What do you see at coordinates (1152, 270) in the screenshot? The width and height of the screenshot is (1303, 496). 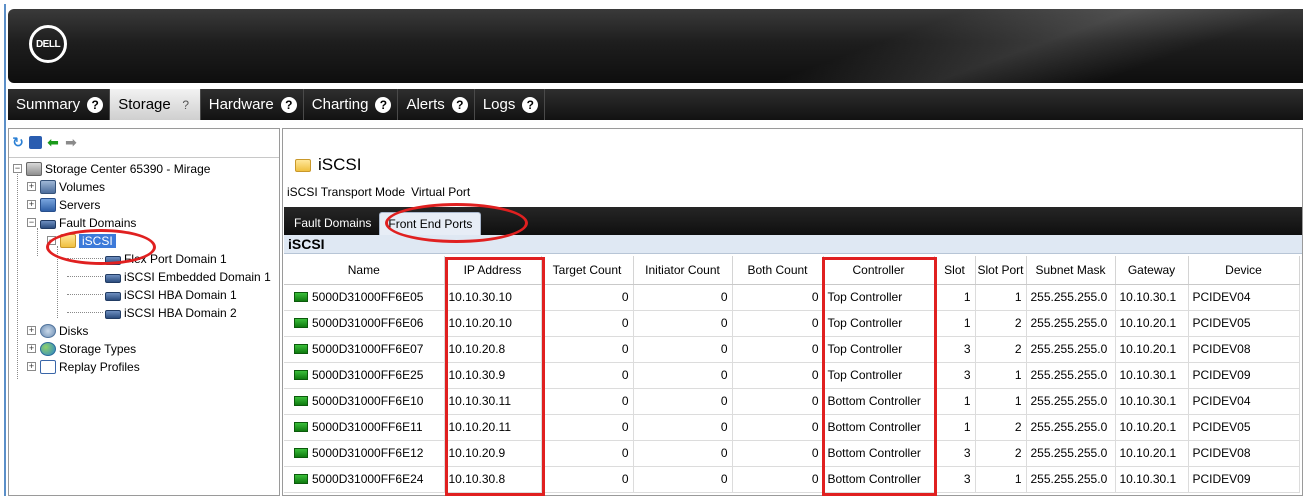 I see `column-header: Gateway` at bounding box center [1152, 270].